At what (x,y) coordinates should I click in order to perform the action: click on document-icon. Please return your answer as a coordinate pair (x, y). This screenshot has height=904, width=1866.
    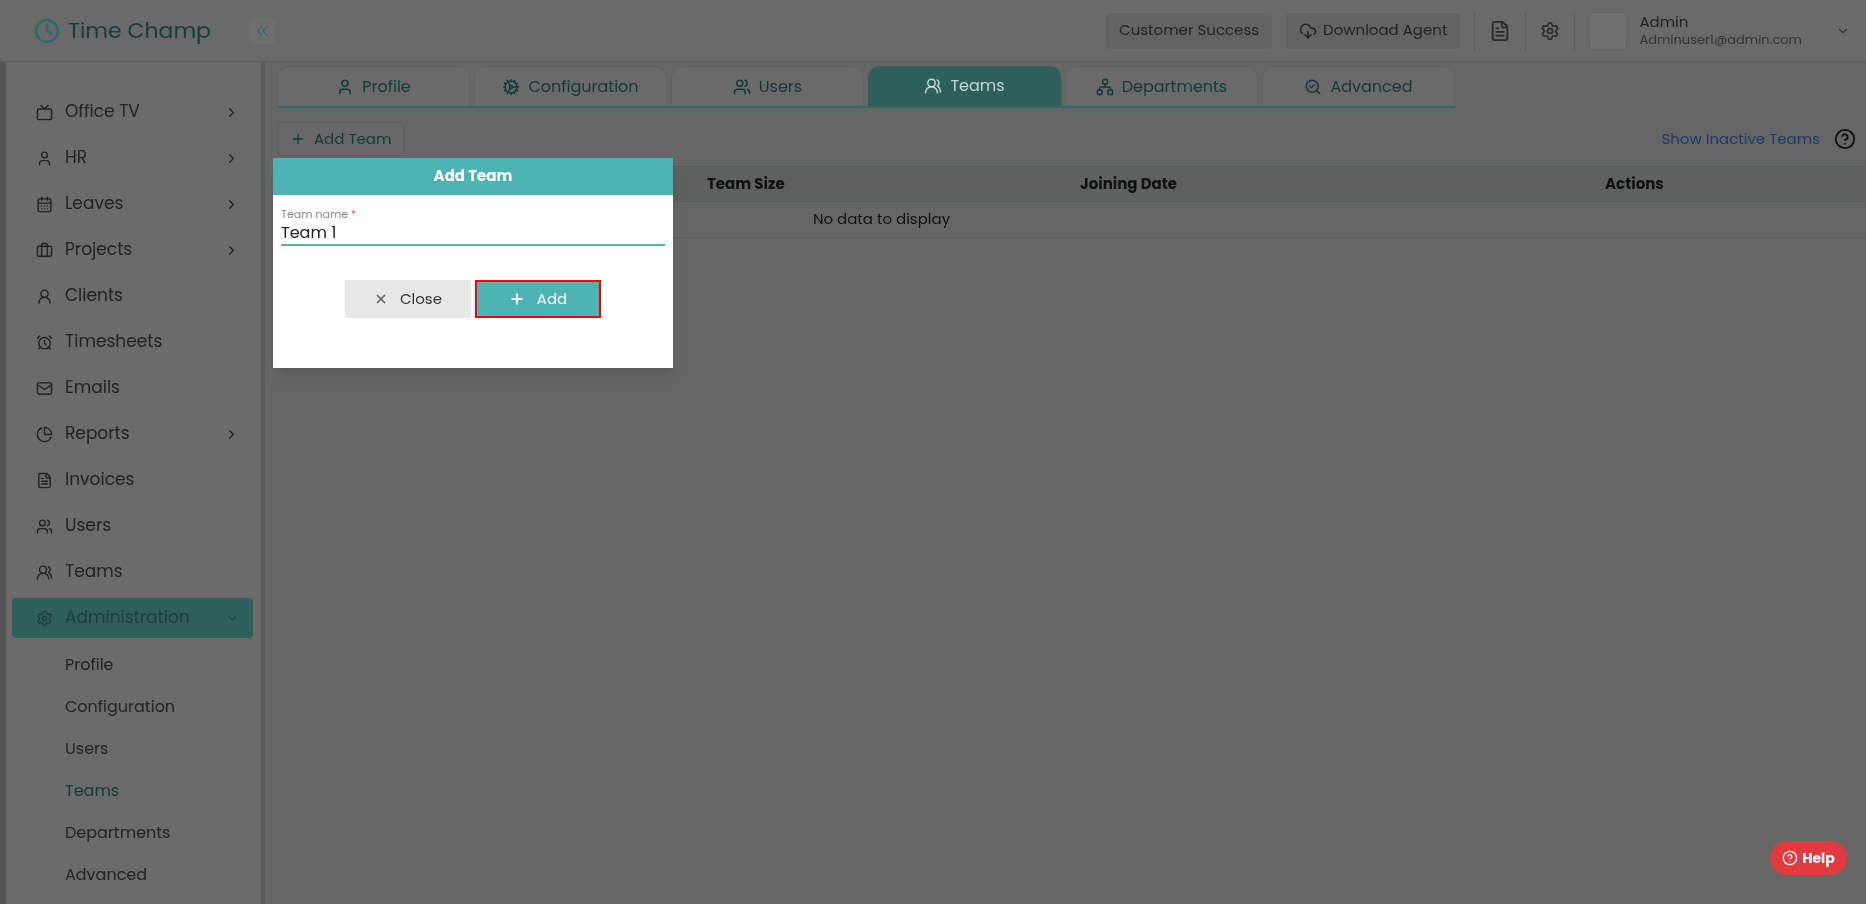
    Looking at the image, I should click on (44, 480).